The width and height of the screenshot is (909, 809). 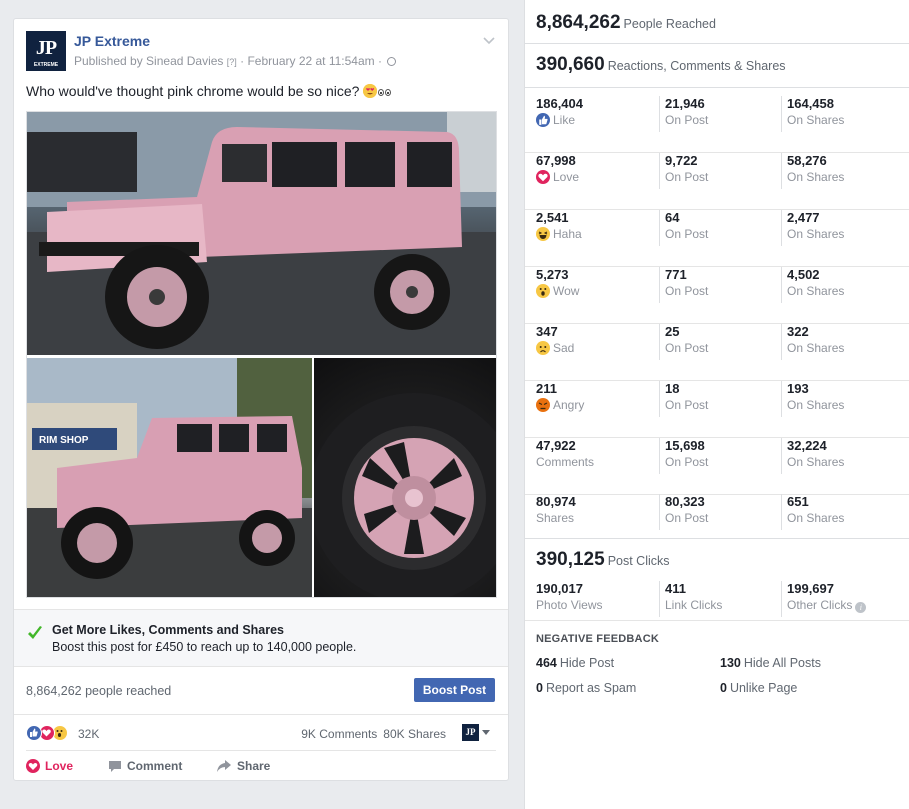 What do you see at coordinates (392, 61) in the screenshot?
I see `privacy-icon` at bounding box center [392, 61].